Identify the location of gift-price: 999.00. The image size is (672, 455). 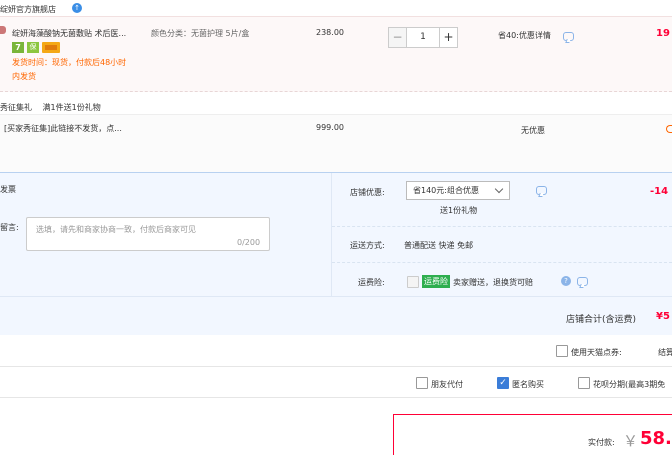
(330, 127).